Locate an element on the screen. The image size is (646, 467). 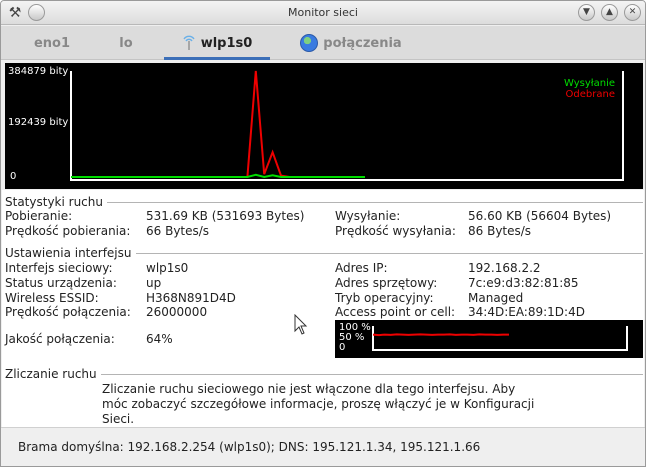
upload-speed-label: Prędkość wysyłania: is located at coordinates (395, 231).